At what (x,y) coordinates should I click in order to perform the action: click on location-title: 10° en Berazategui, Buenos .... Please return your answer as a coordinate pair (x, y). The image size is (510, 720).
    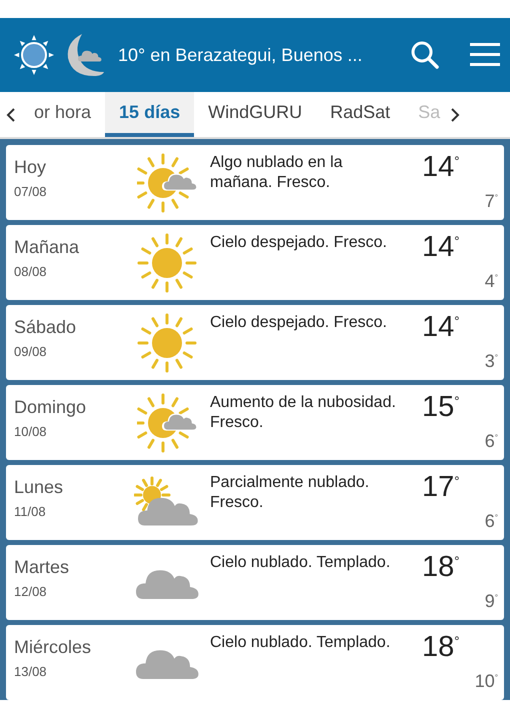
    Looking at the image, I should click on (241, 55).